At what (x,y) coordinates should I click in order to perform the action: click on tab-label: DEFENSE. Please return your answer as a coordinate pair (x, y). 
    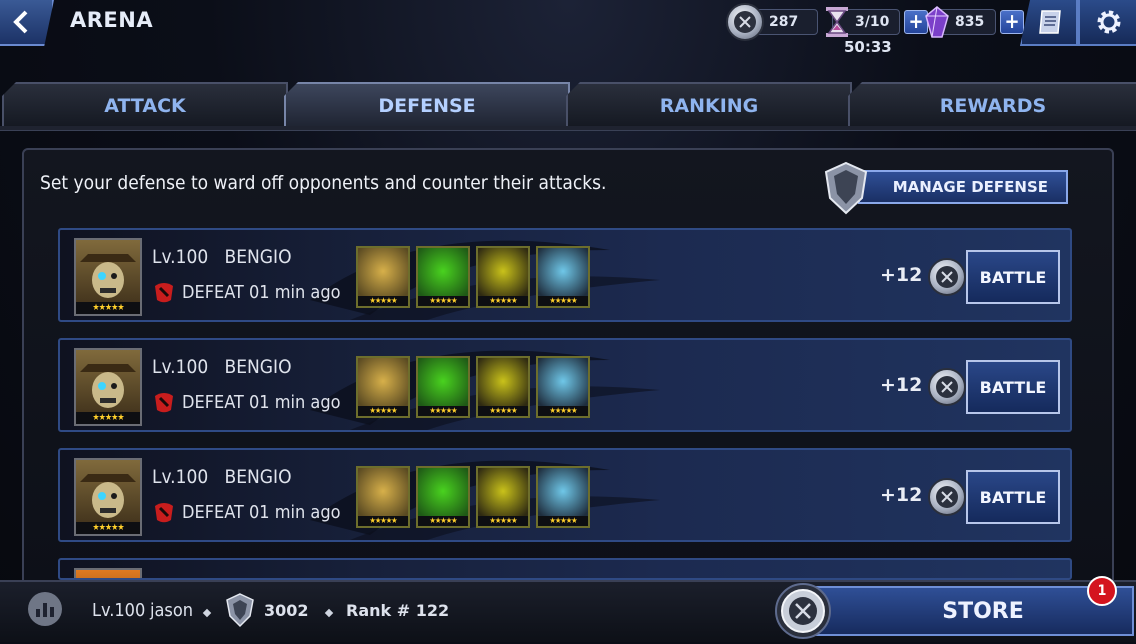
    Looking at the image, I should click on (427, 106).